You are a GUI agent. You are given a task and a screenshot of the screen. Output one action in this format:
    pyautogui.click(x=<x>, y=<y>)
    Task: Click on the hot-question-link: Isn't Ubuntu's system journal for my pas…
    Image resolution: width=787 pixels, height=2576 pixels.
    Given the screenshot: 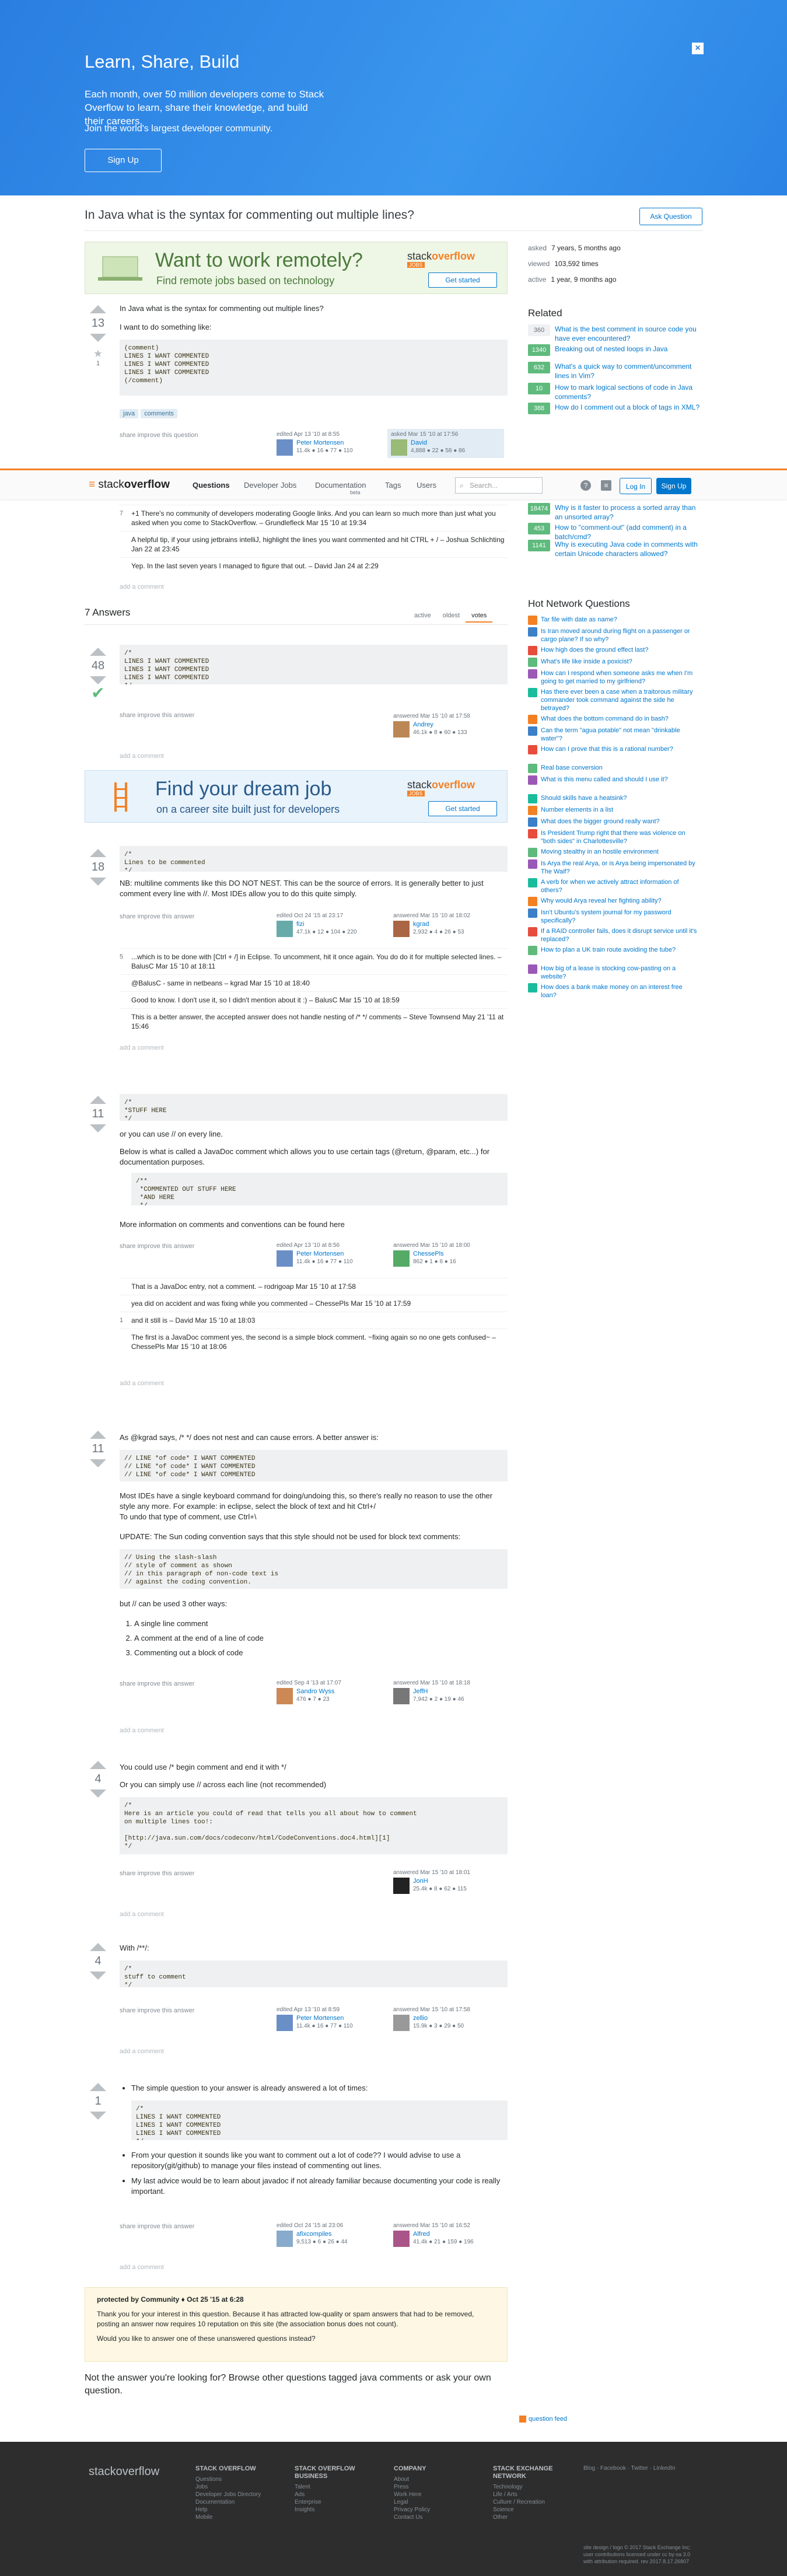 What is the action you would take?
    pyautogui.click(x=619, y=916)
    